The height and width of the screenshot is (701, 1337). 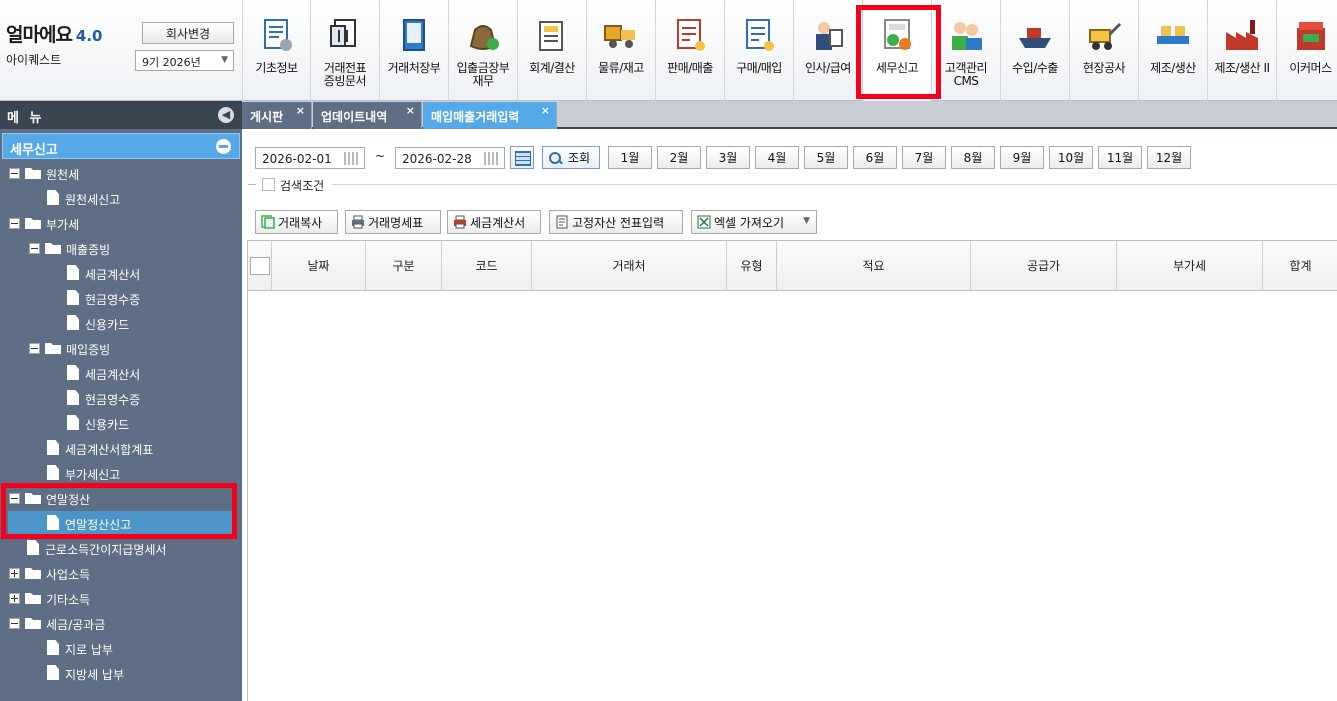 What do you see at coordinates (827, 50) in the screenshot?
I see `module-hr-payroll: 인사/급여` at bounding box center [827, 50].